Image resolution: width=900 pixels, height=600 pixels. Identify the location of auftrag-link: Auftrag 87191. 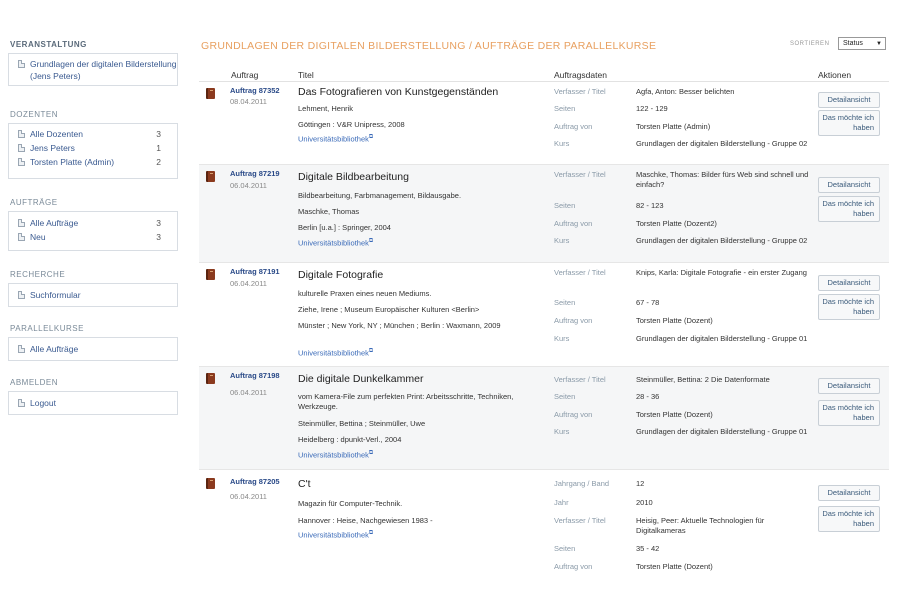
(255, 271).